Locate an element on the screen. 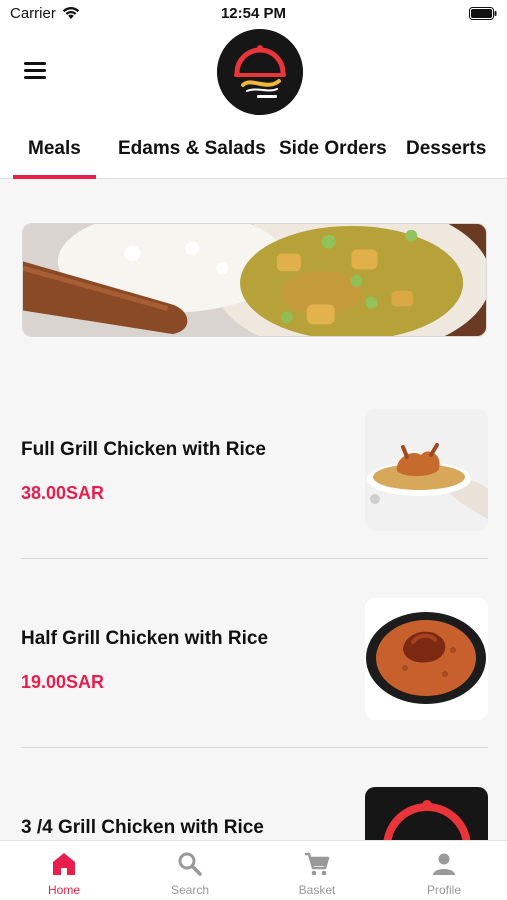 Image resolution: width=507 pixels, height=900 pixels. meal-price: 38.00SAR is located at coordinates (63, 493).